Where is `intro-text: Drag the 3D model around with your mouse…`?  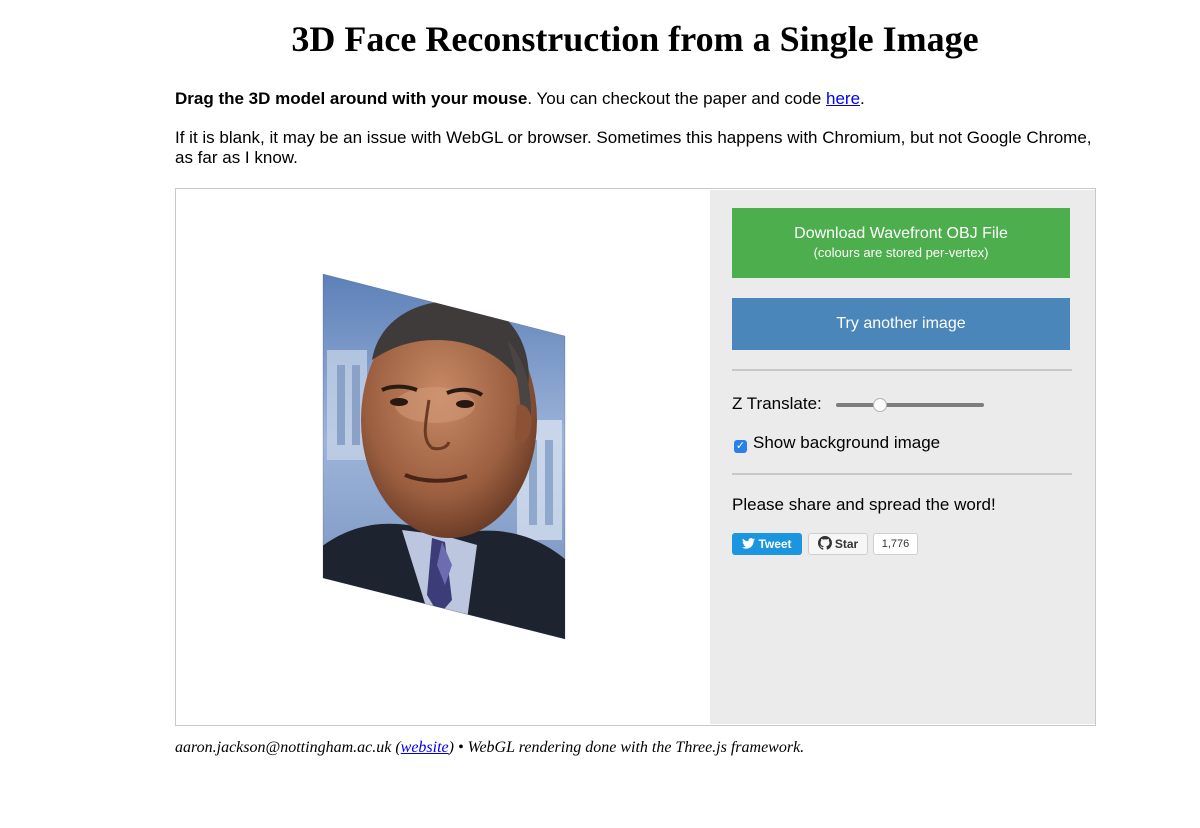
intro-text: Drag the 3D model around with your mouse… is located at coordinates (637, 99).